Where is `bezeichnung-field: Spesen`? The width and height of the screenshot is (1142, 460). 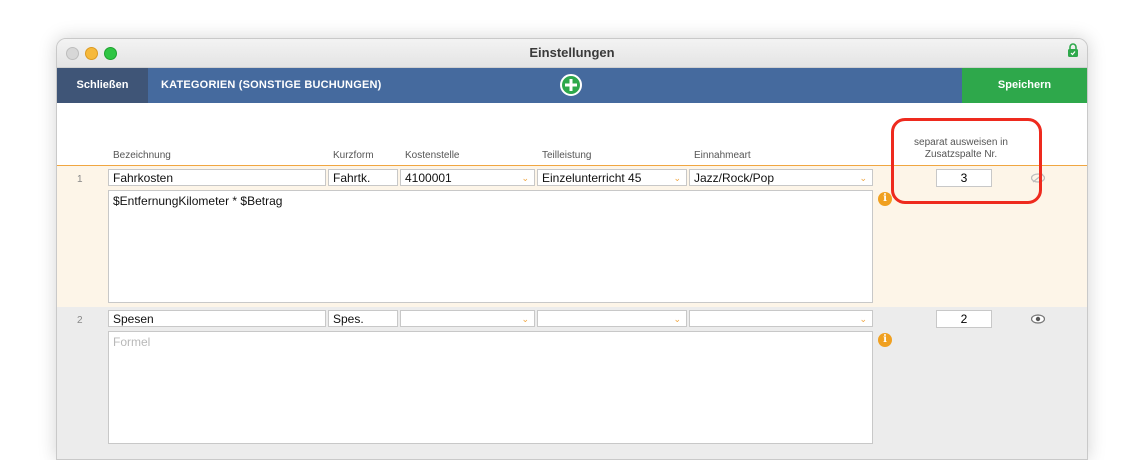 bezeichnung-field: Spesen is located at coordinates (217, 318).